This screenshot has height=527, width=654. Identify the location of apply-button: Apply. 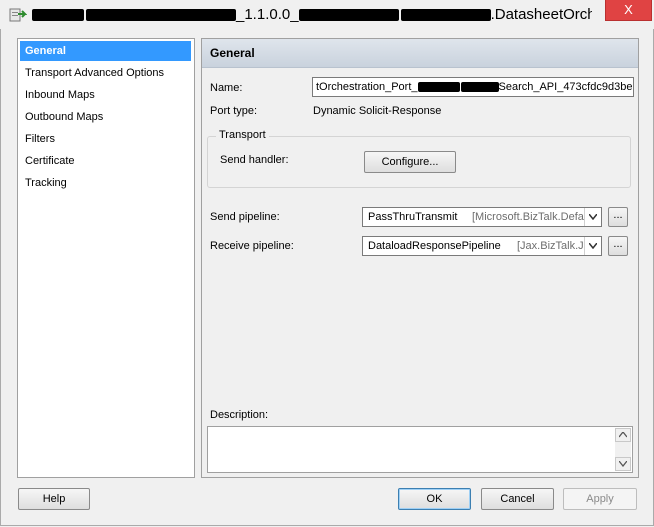
(600, 499).